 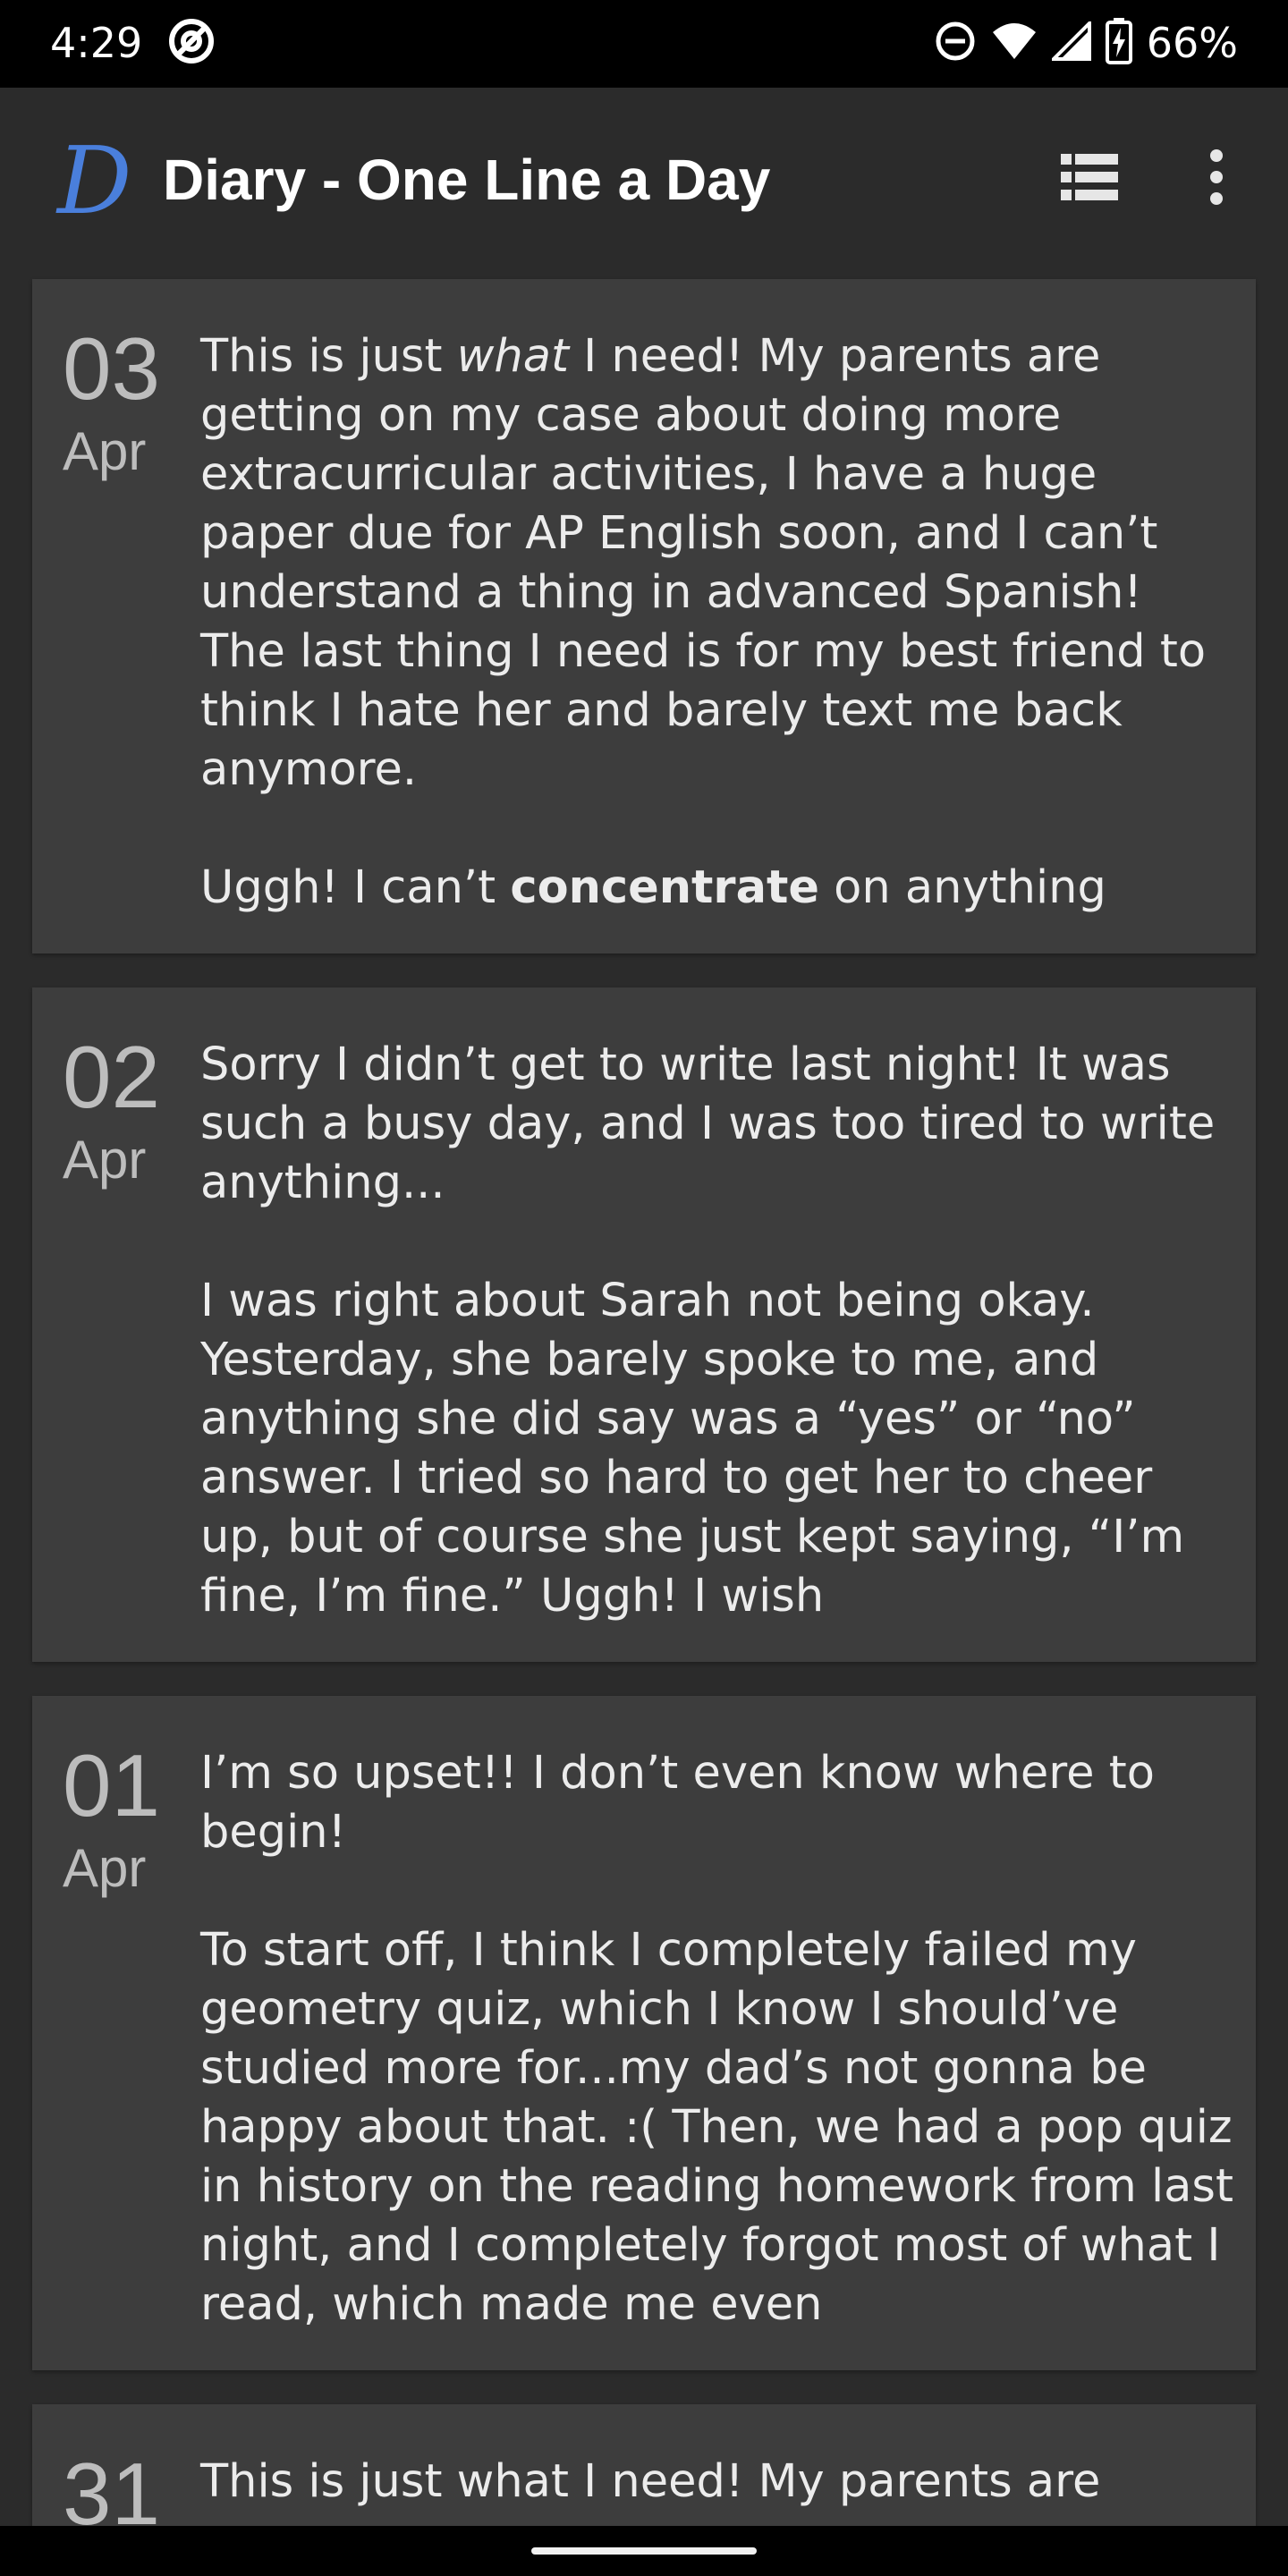 I want to click on entry-text: This is just what I need! My parents are, so click(x=719, y=2482).